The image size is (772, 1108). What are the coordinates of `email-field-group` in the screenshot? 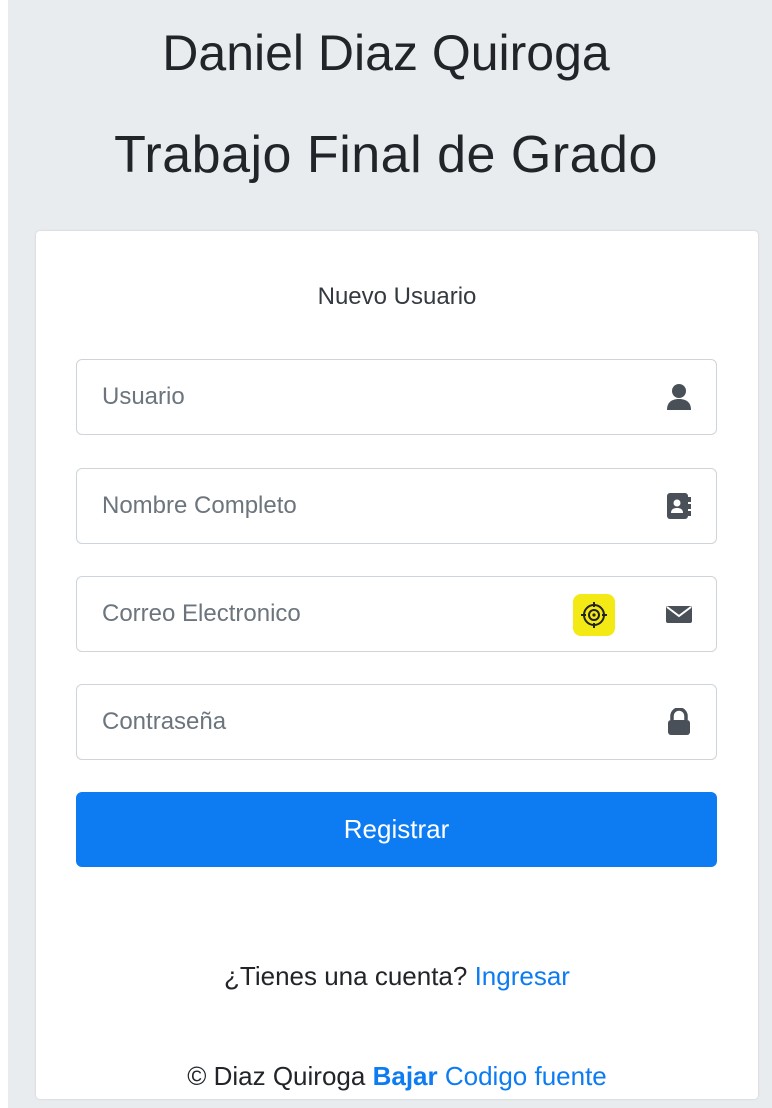 It's located at (396, 614).